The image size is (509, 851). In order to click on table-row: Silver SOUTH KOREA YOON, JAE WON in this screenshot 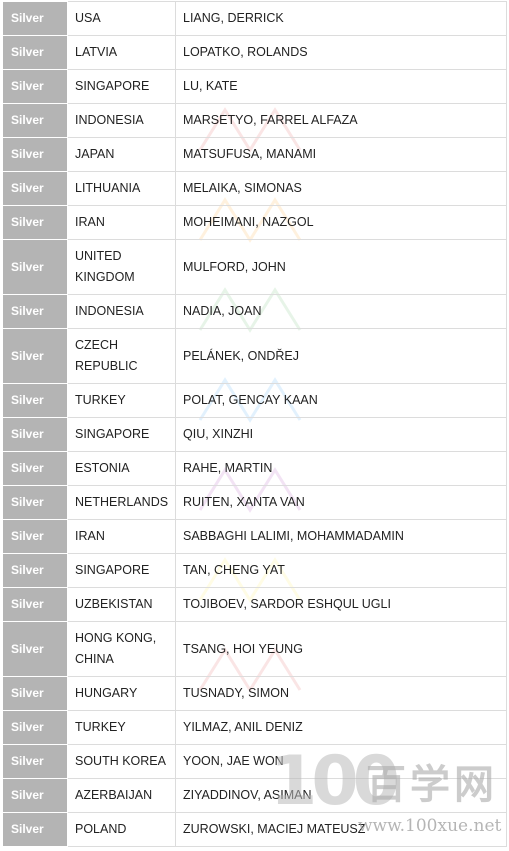, I will do `click(254, 761)`.